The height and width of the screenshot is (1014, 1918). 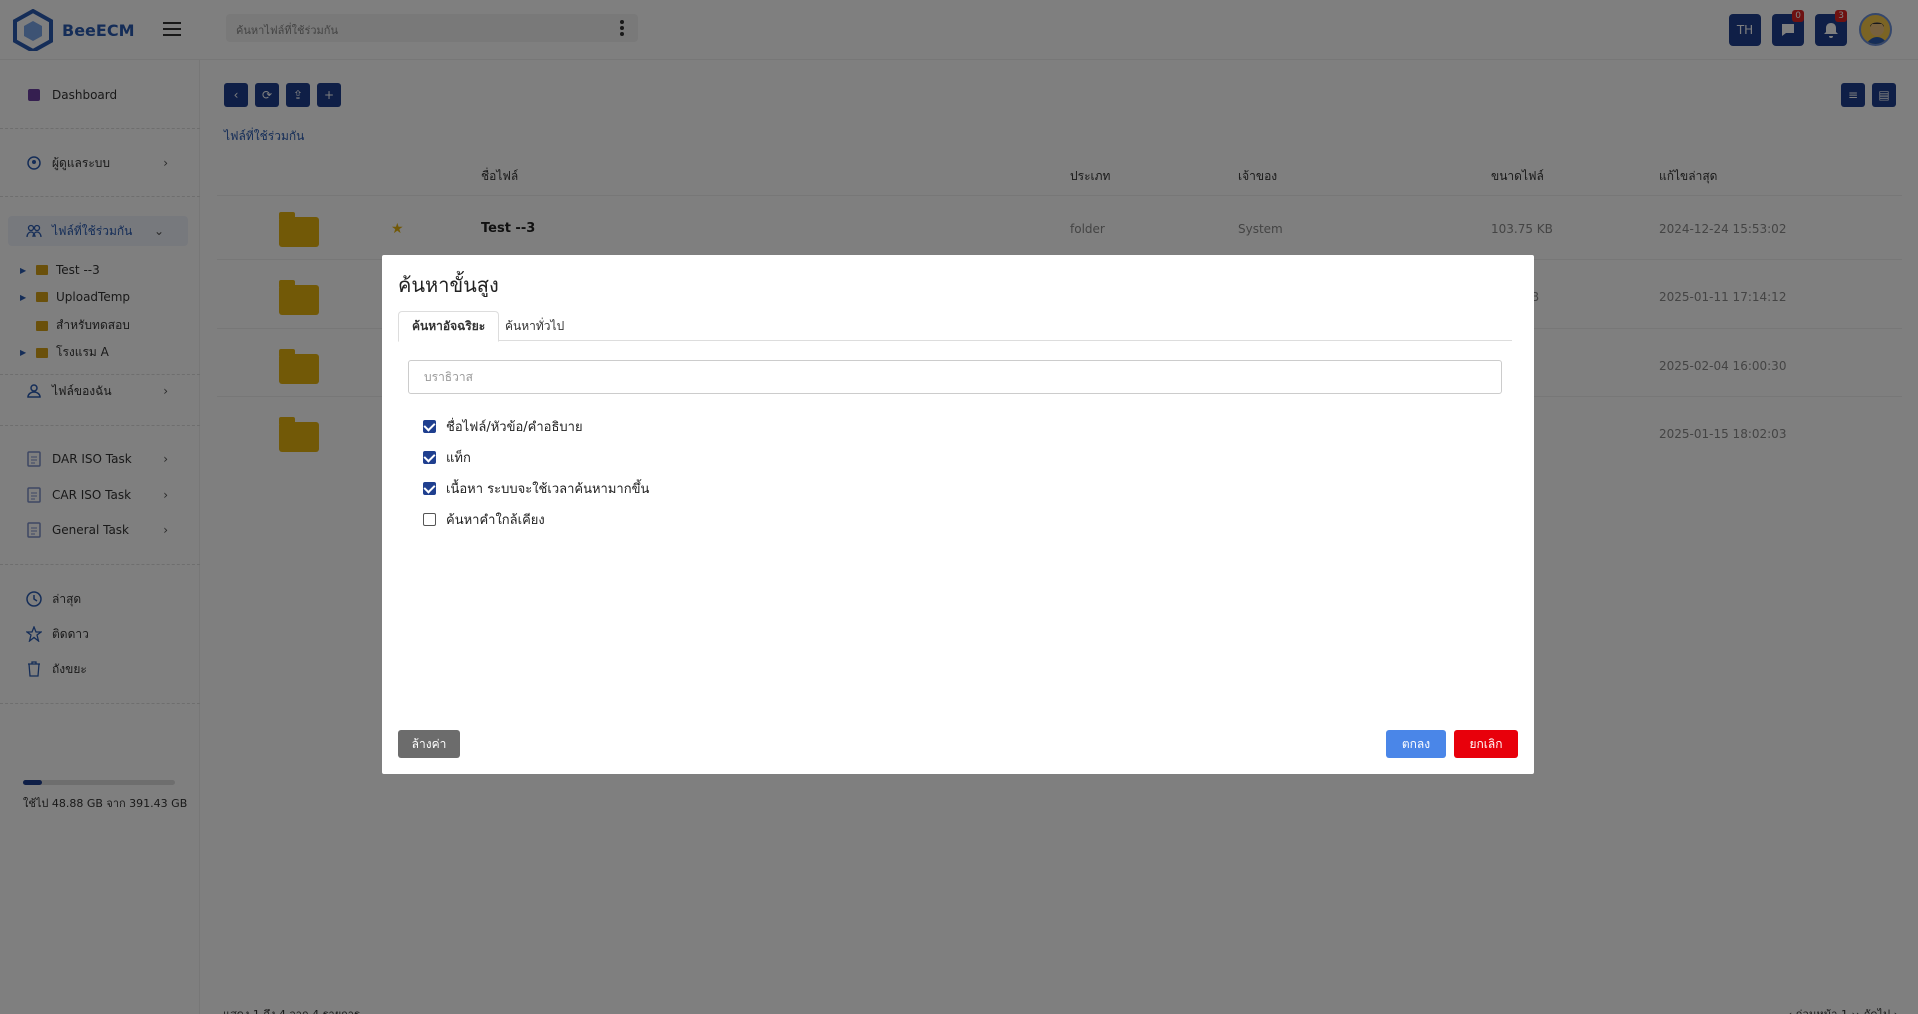 What do you see at coordinates (548, 489) in the screenshot?
I see `option-label: เนื้อหา ระบบจะใช้เวลาค้นหามากขึ้น` at bounding box center [548, 489].